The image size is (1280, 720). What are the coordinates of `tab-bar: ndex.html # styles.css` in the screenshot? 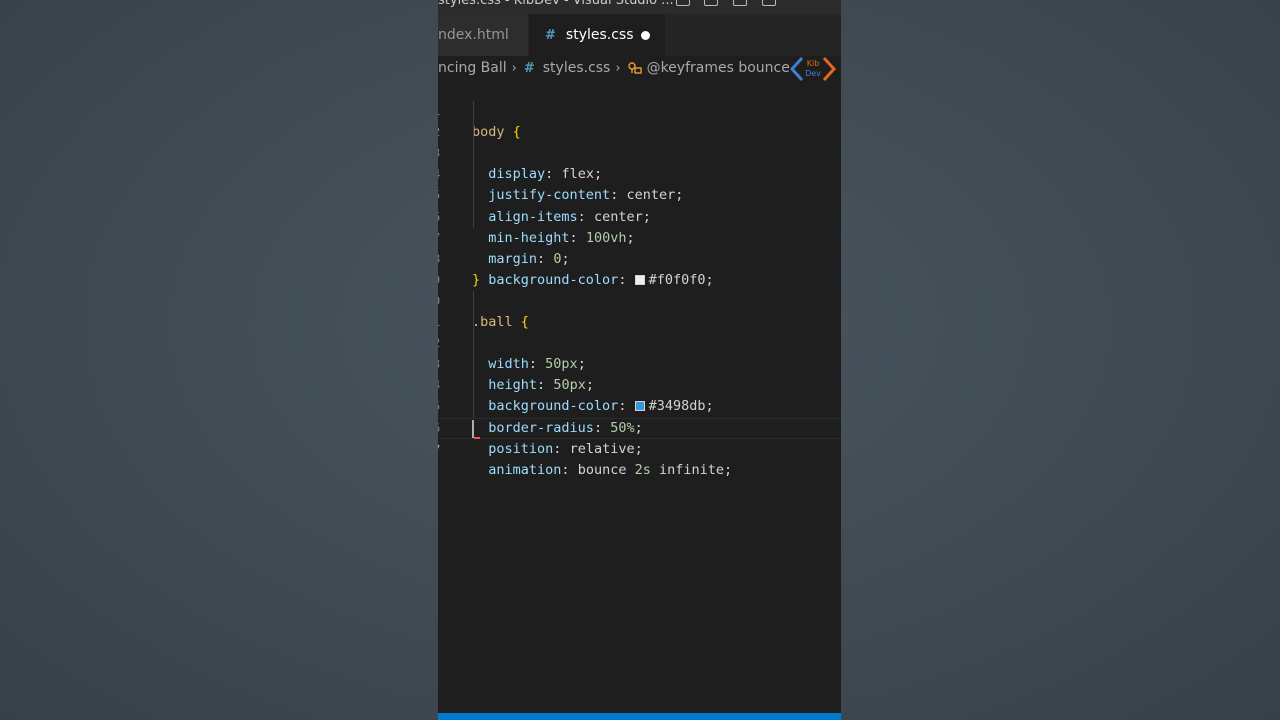 It's located at (639, 35).